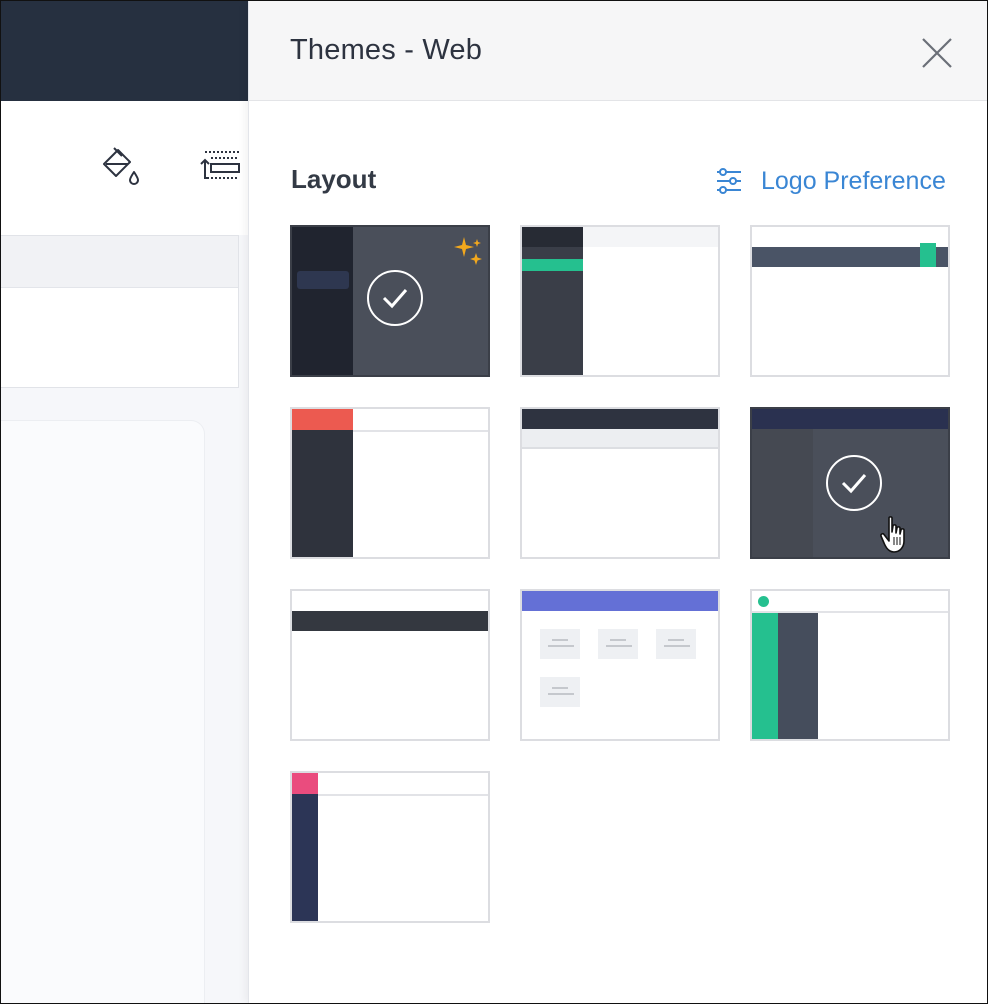 This screenshot has height=1004, width=988. Describe the element at coordinates (765, 676) in the screenshot. I see `theme-preview-rail` at that location.